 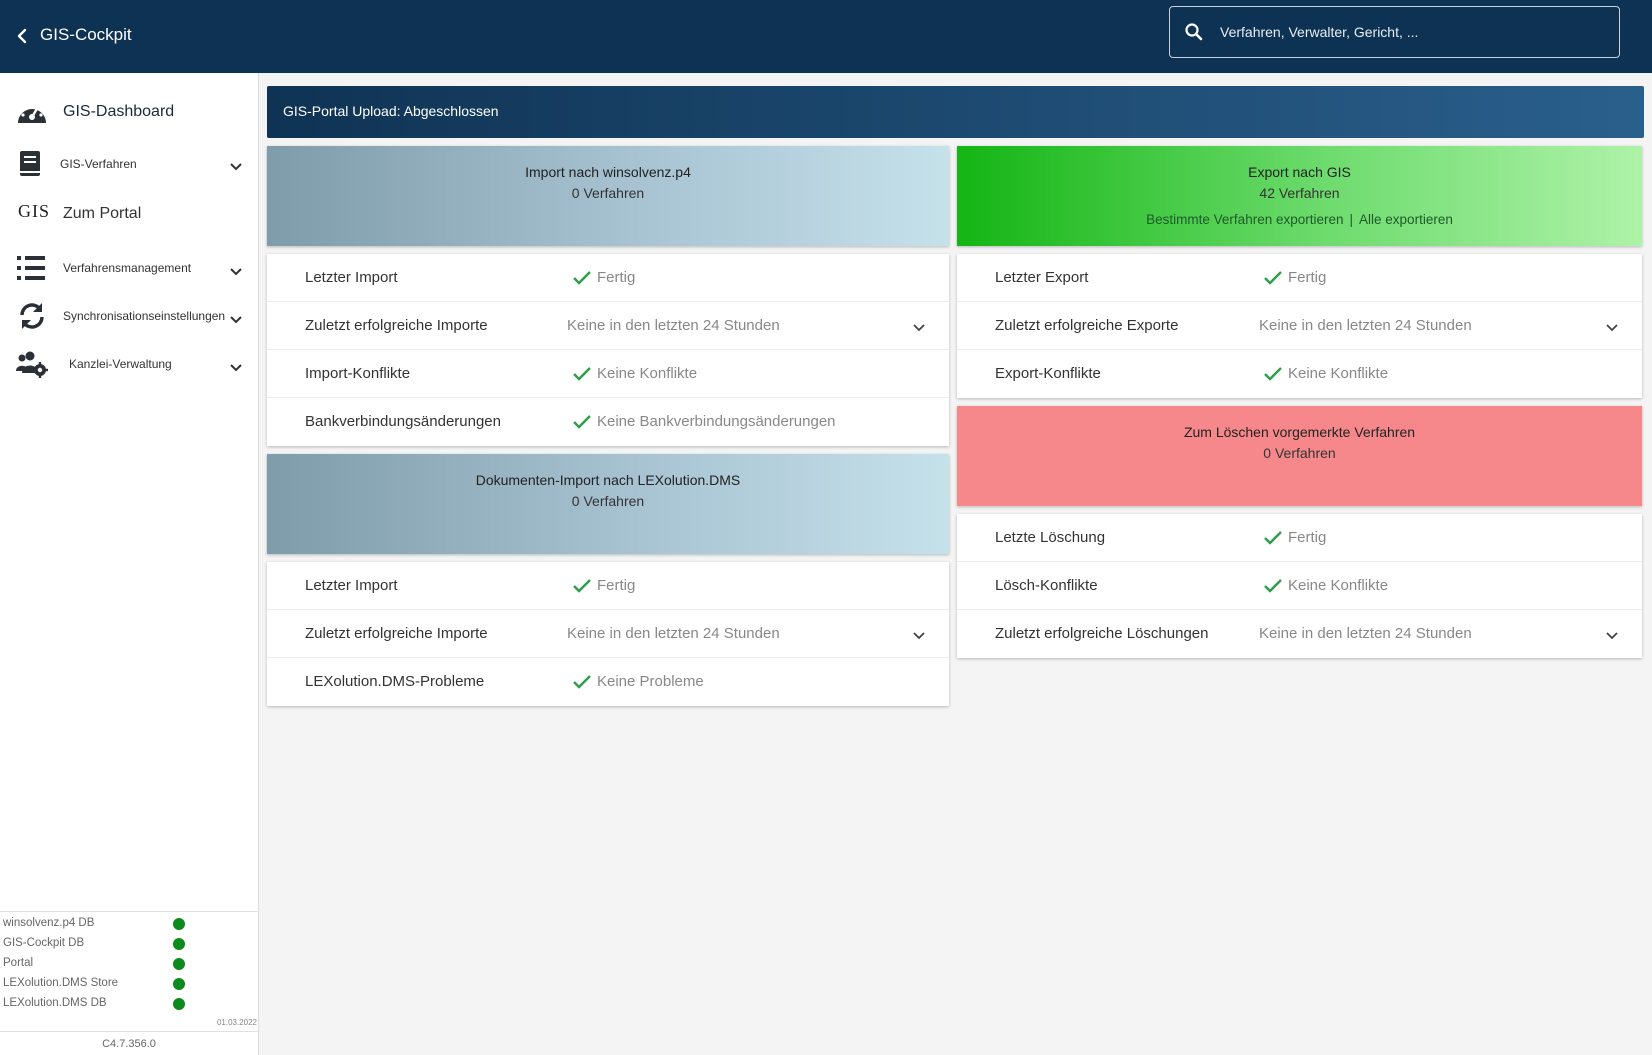 What do you see at coordinates (1406, 219) in the screenshot?
I see `export-all-link: Alle exportieren` at bounding box center [1406, 219].